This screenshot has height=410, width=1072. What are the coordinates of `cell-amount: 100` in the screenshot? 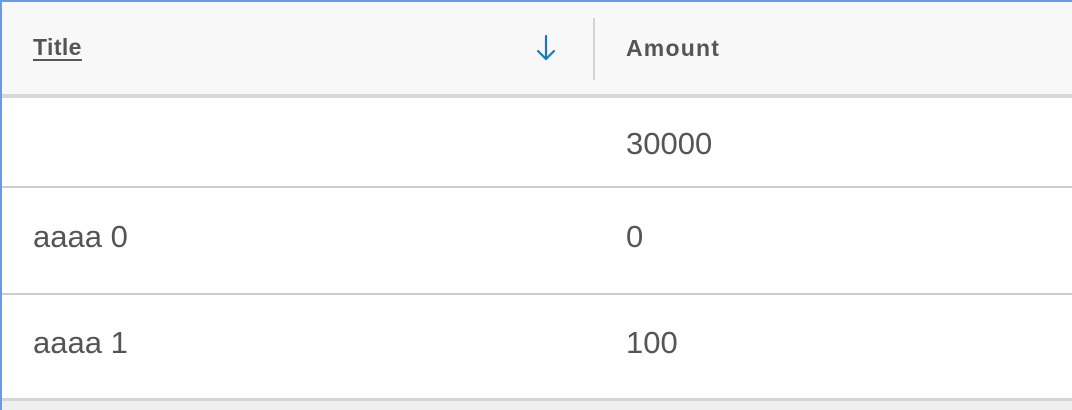 It's located at (652, 342).